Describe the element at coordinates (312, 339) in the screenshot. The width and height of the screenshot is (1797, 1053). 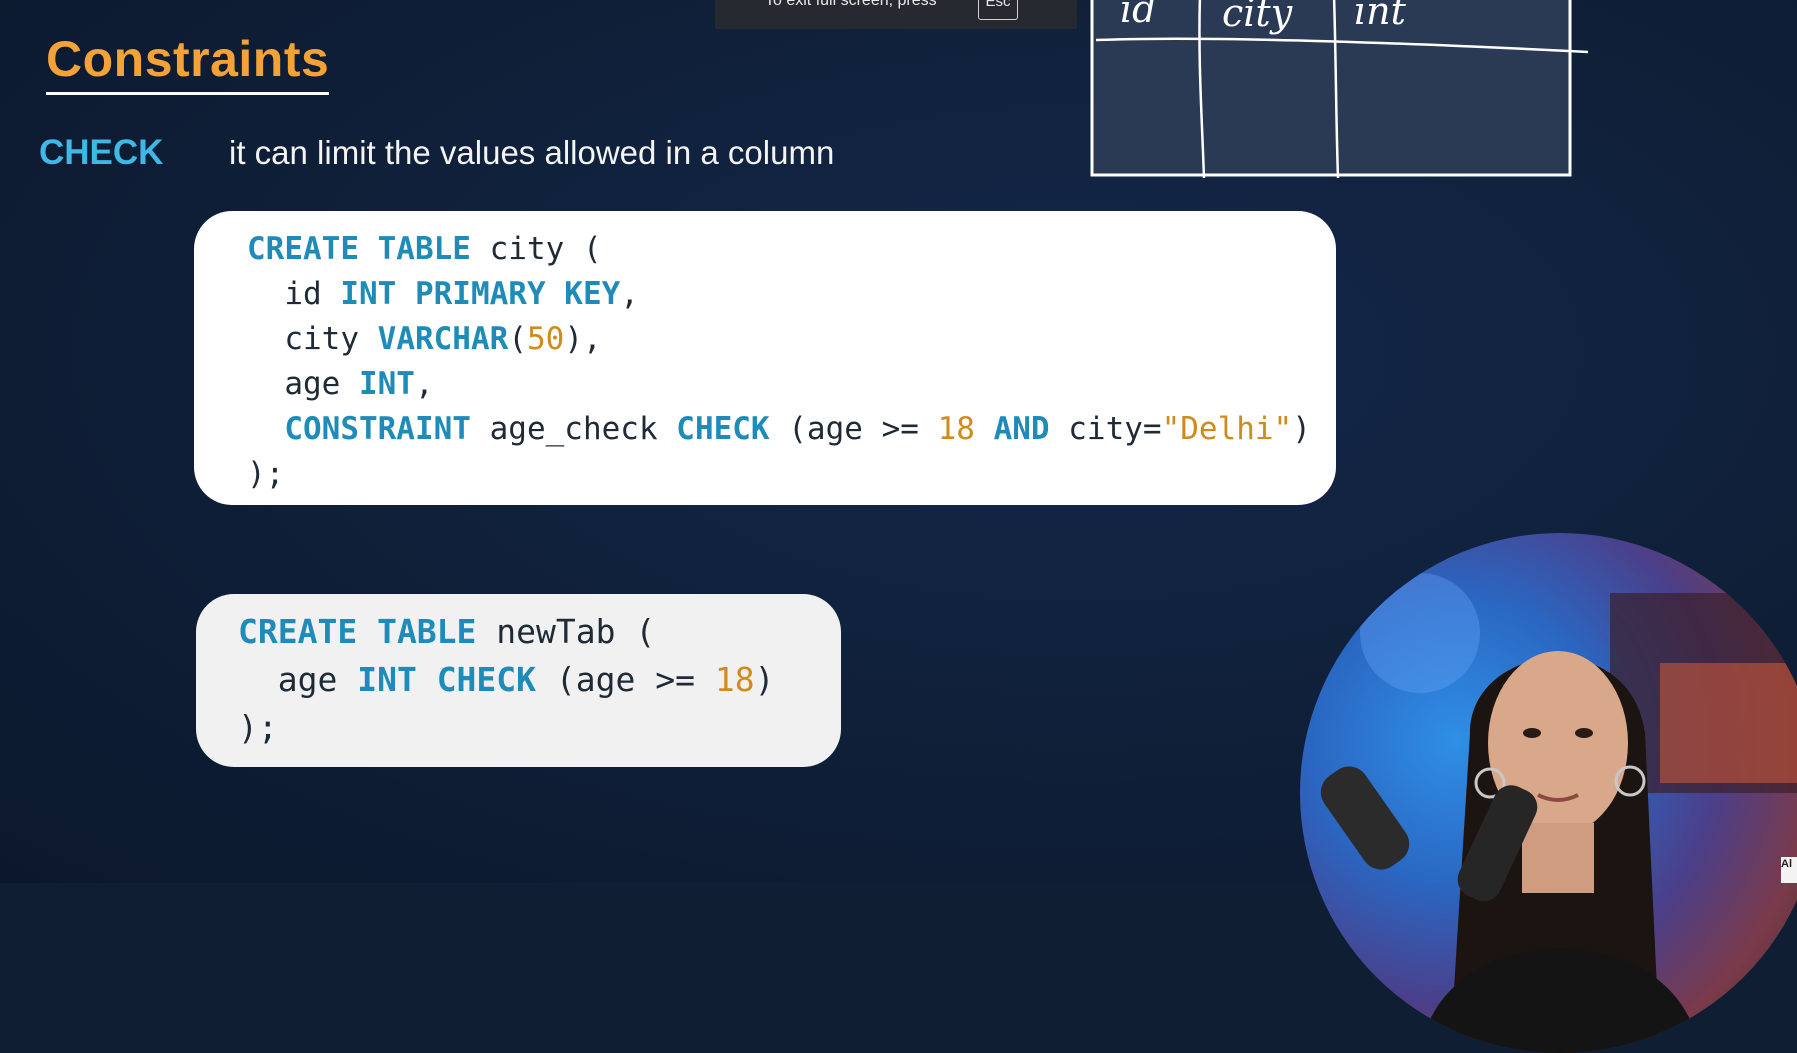
I see `code-token: city` at that location.